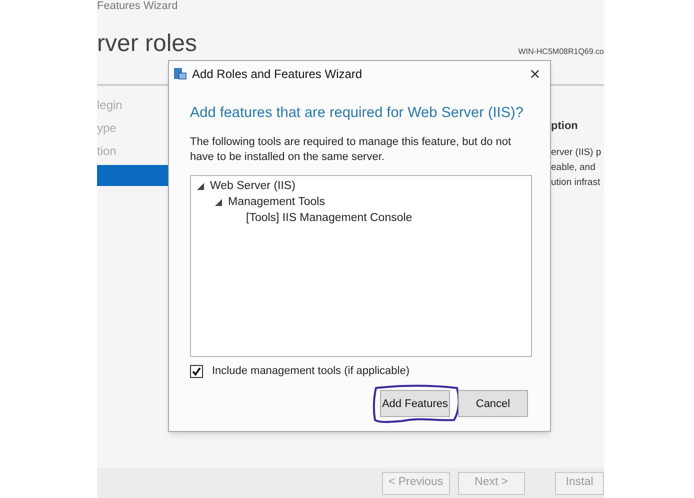 This screenshot has width=694, height=498. Describe the element at coordinates (276, 203) in the screenshot. I see `tree-item: Management Tools` at that location.